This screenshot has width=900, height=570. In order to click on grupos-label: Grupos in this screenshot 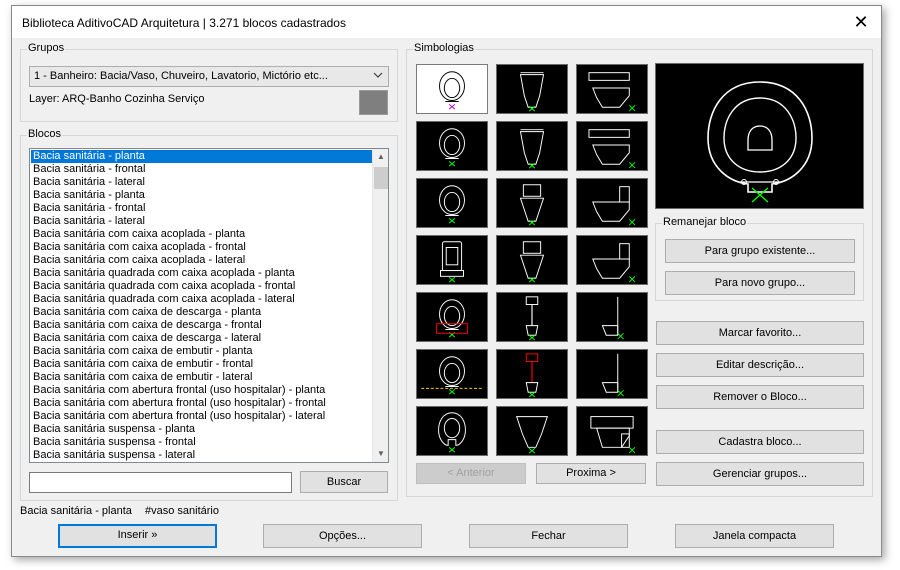, I will do `click(46, 48)`.